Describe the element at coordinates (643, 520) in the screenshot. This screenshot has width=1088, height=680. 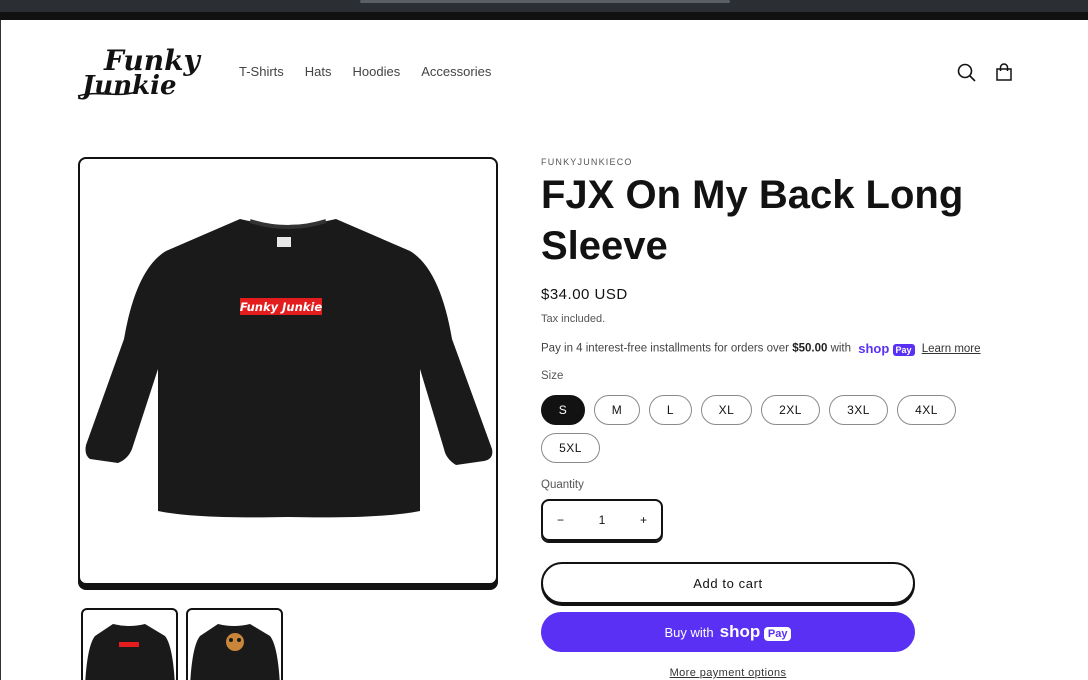
I see `quantity-increase-button: +` at that location.